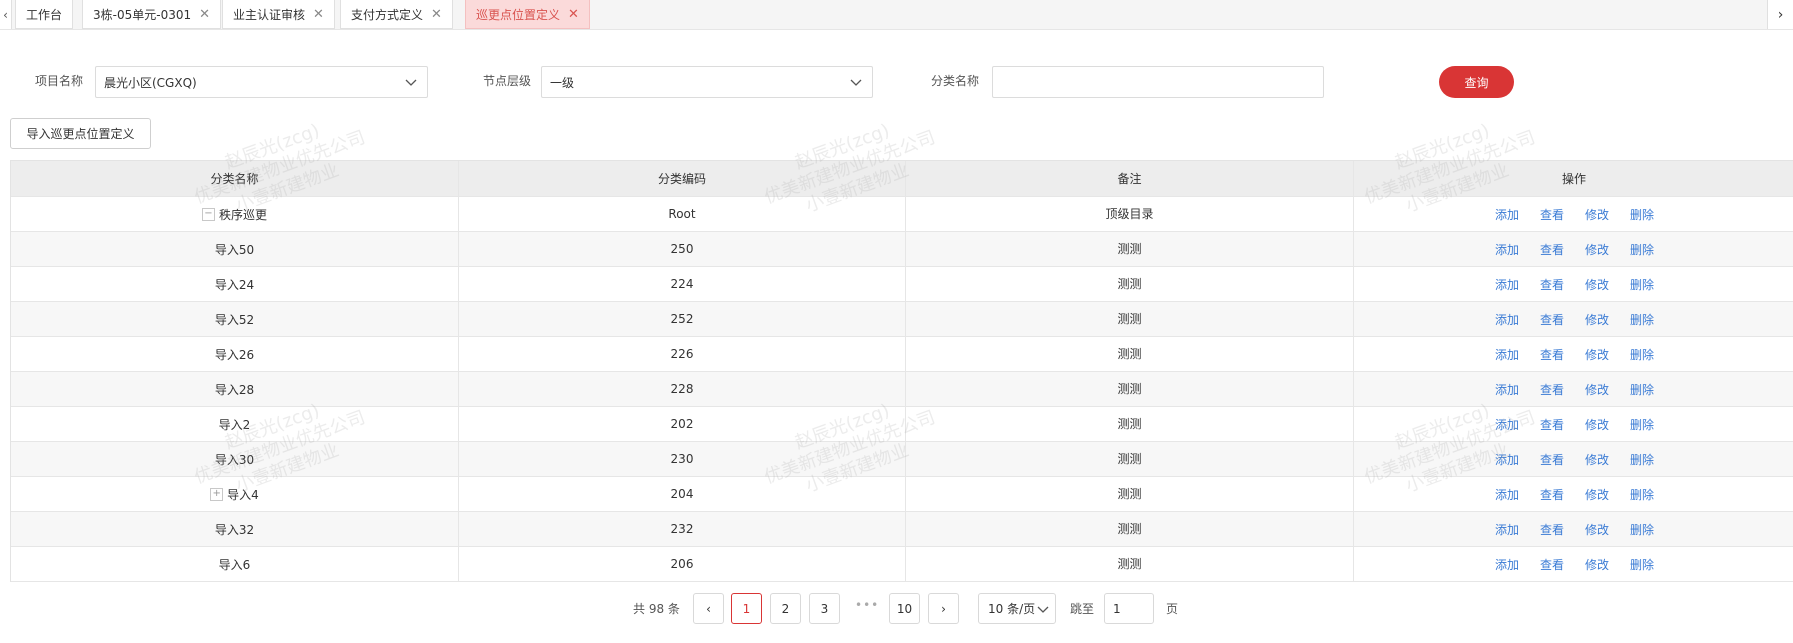 The width and height of the screenshot is (1793, 643). Describe the element at coordinates (235, 214) in the screenshot. I see `category-name-cell: − 秩序巡更` at that location.